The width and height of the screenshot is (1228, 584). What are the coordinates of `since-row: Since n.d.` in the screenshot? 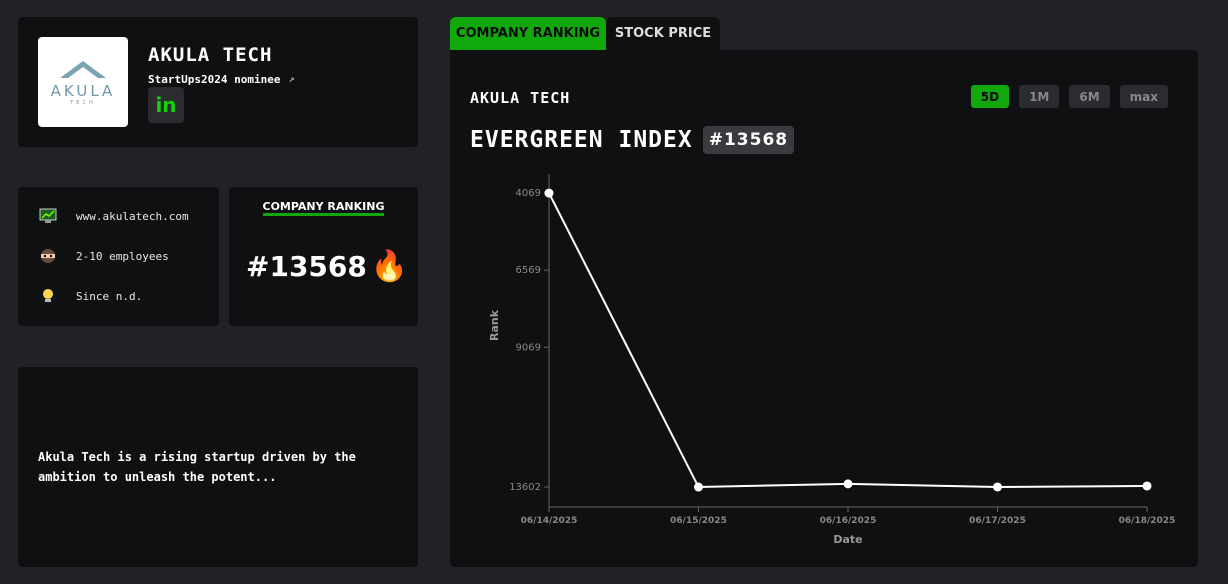 It's located at (90, 296).